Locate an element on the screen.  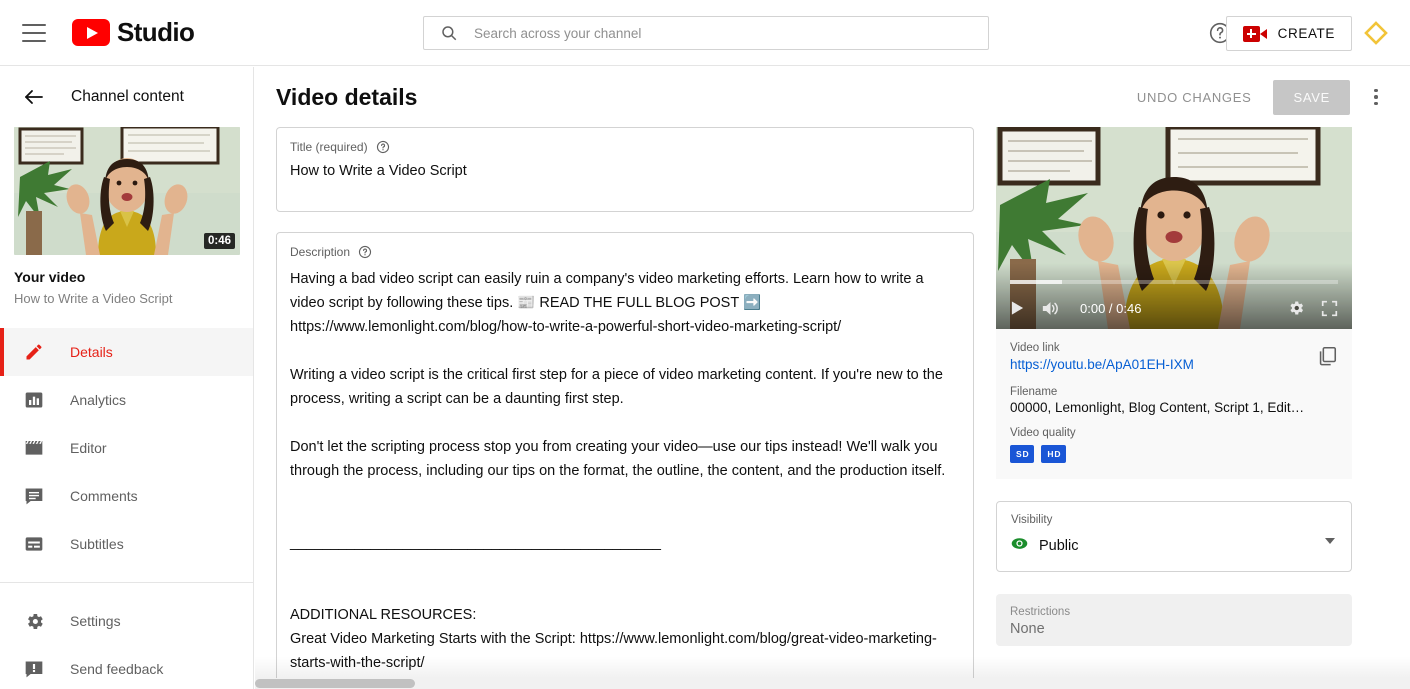
sidebar-item-label: Comments is located at coordinates (104, 496).